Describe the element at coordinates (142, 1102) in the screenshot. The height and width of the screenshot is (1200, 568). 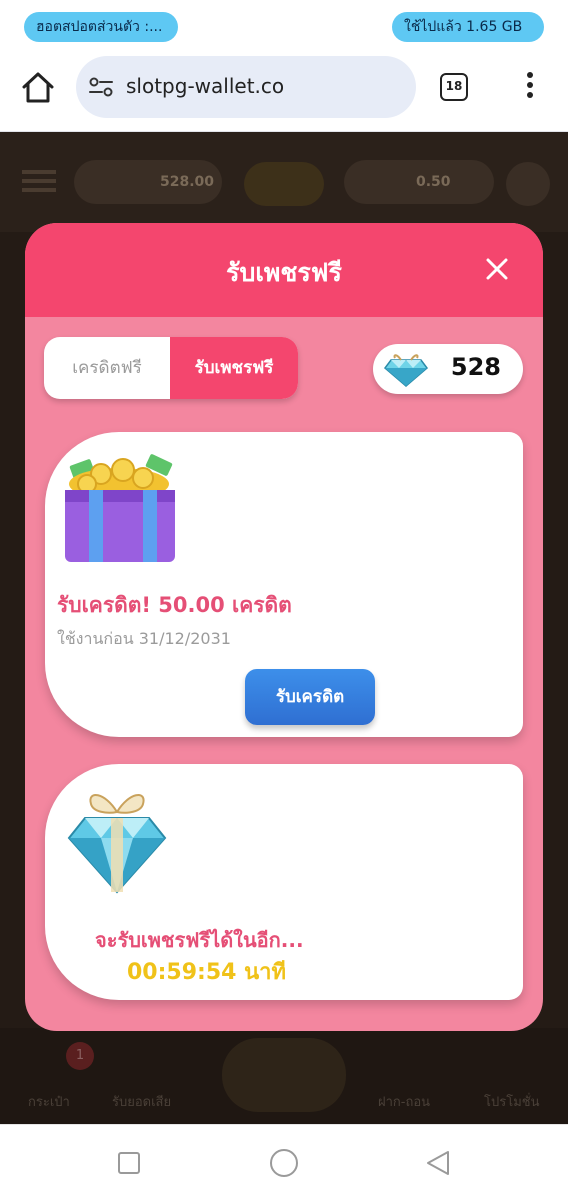
I see `nav-item-cashback: รับยอดเสีย` at that location.